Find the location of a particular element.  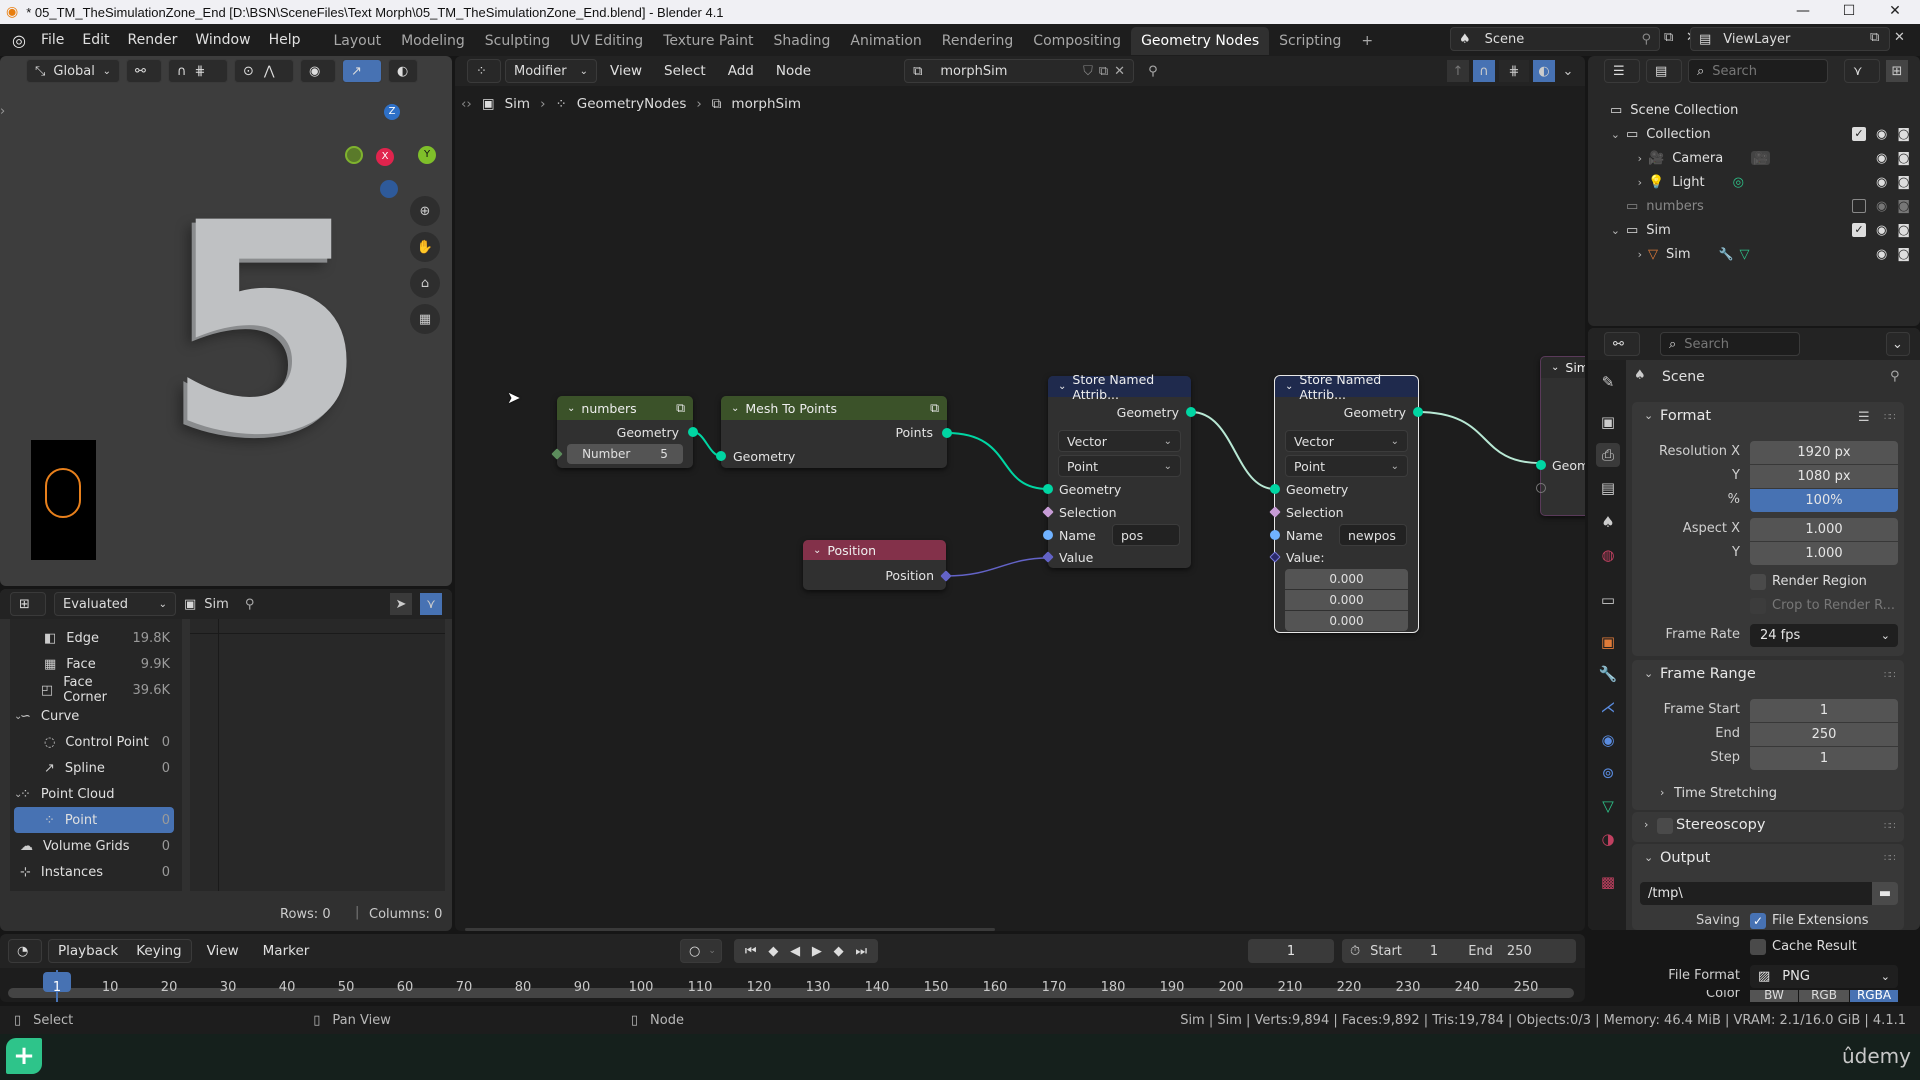

viewlayer-selector: ▤ ViewLayer is located at coordinates (1790, 39).